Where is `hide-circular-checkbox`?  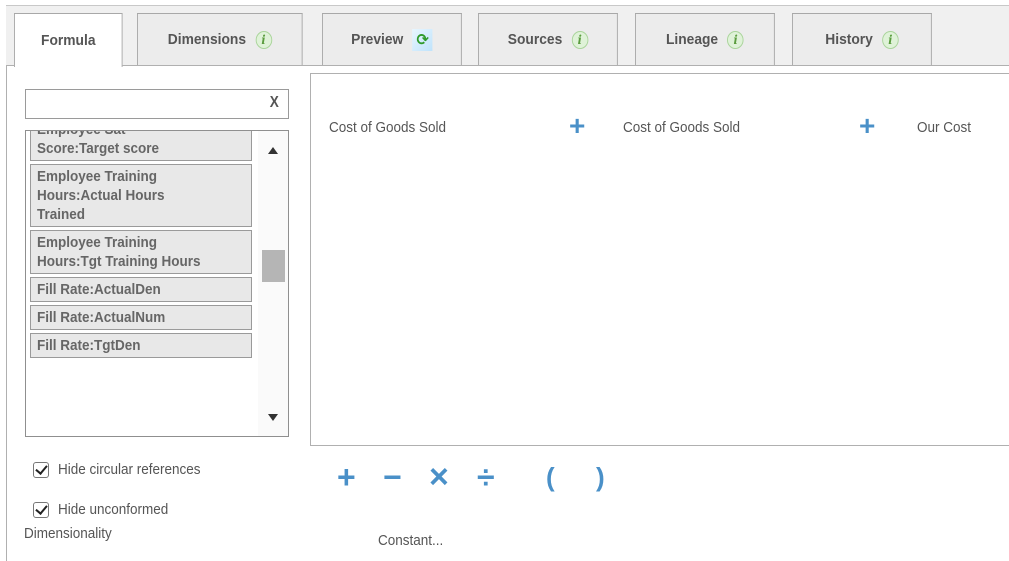
hide-circular-checkbox is located at coordinates (41, 469).